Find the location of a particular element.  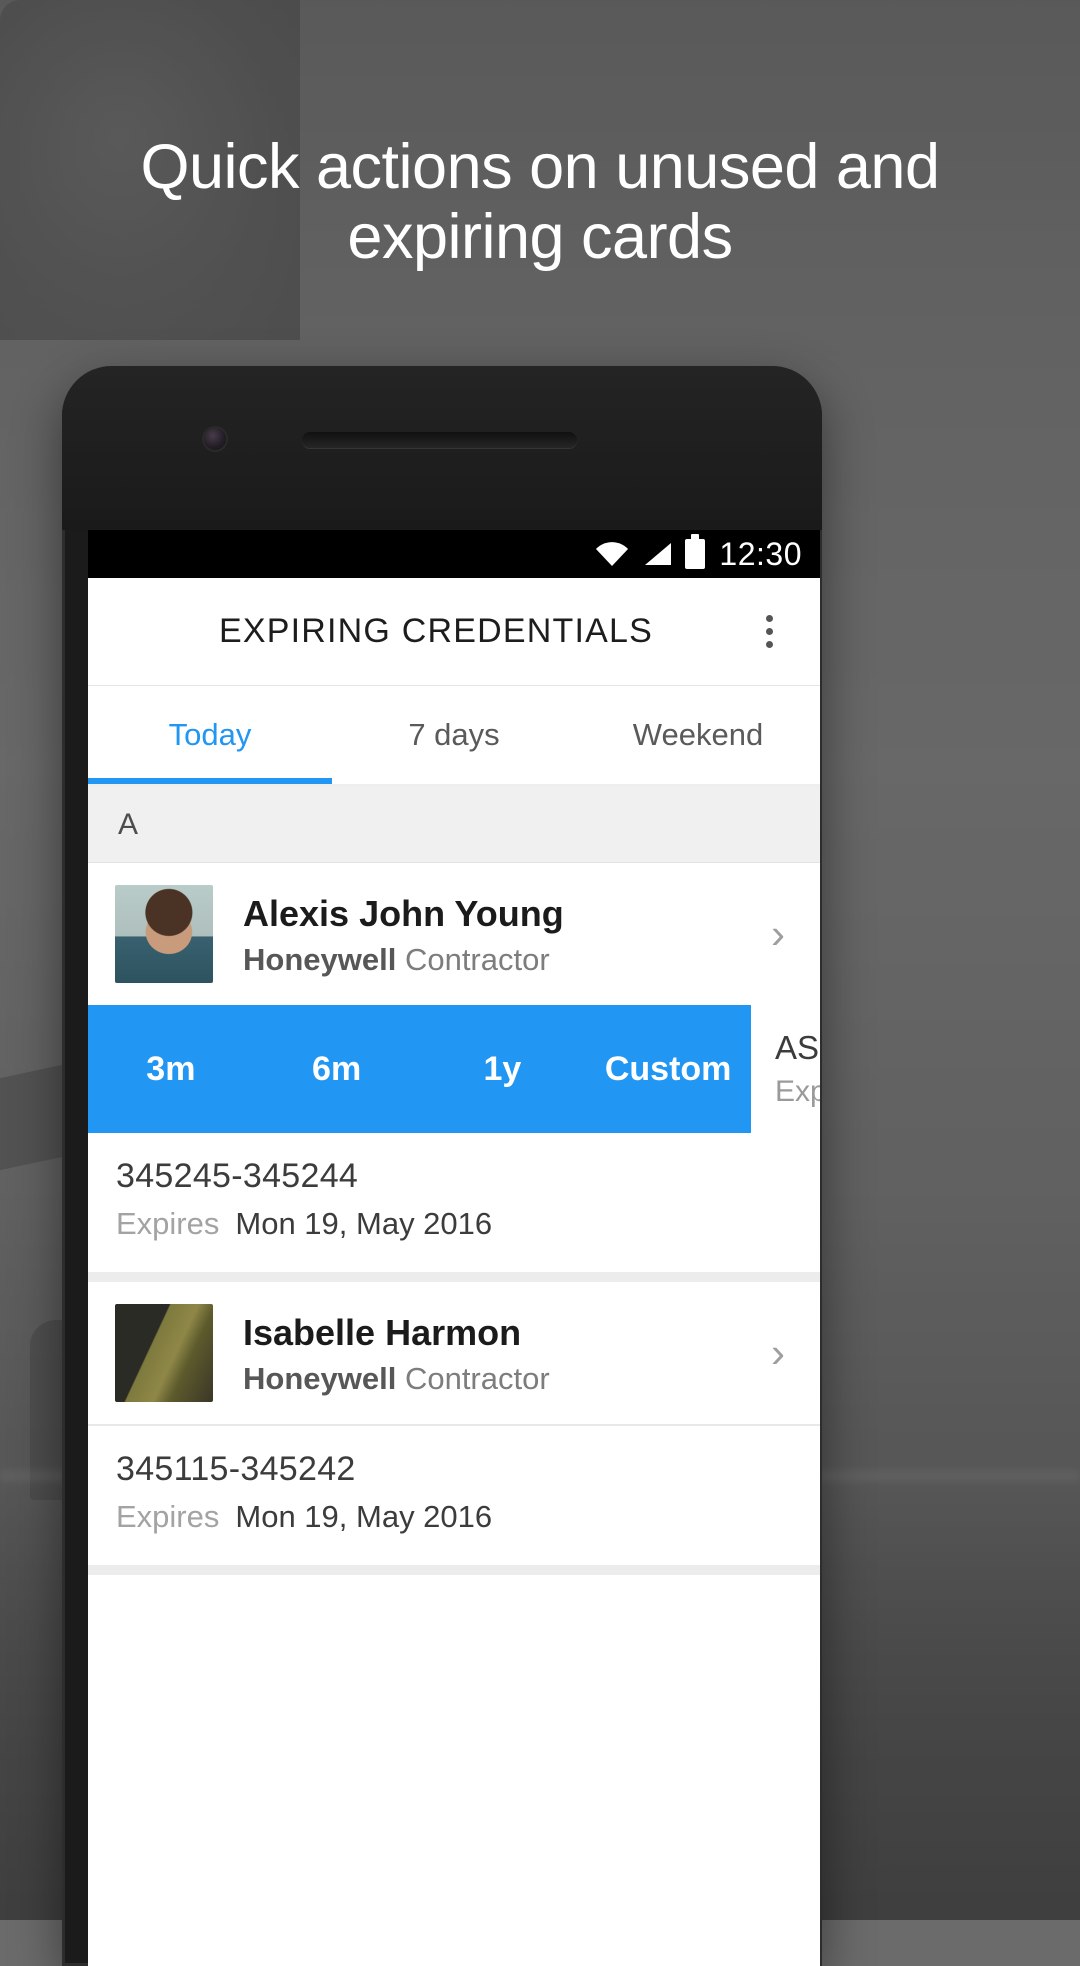

list-item: Alexis John Young Honeywell Contractor › is located at coordinates (454, 934).